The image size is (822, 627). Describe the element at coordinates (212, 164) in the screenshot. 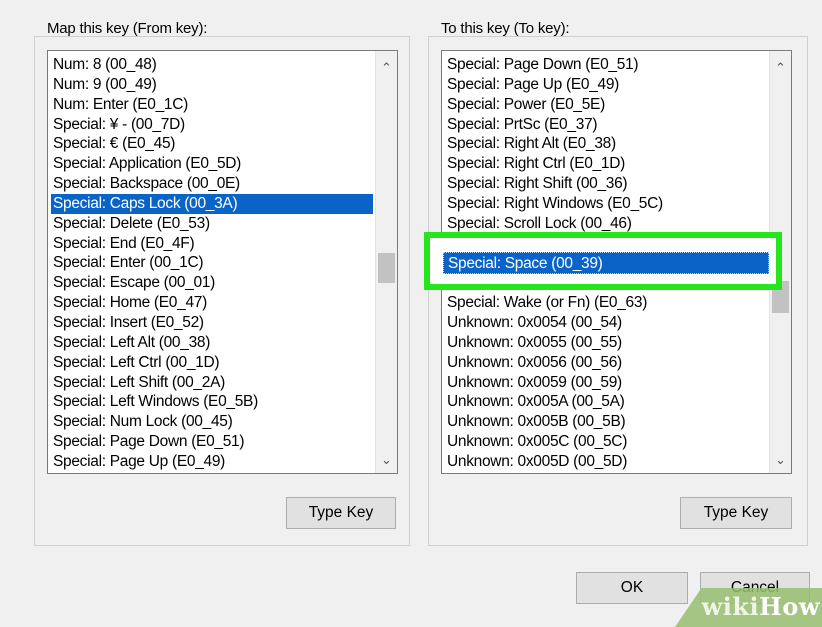

I see `list-item: Special: Application (E0_5D)` at that location.